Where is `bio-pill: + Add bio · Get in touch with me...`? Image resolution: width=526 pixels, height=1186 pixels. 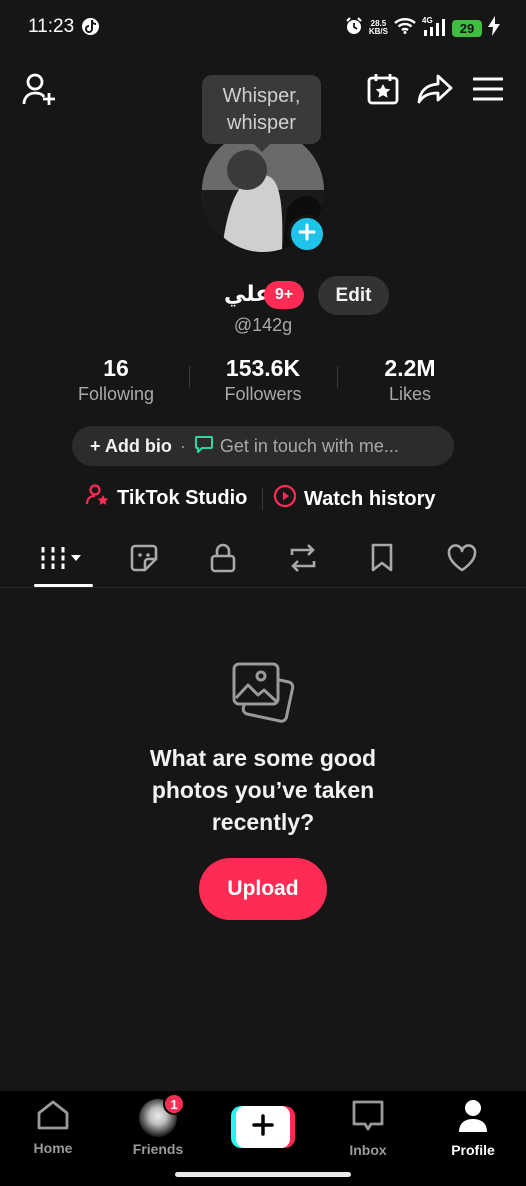
bio-pill: + Add bio · Get in touch with me... is located at coordinates (263, 446).